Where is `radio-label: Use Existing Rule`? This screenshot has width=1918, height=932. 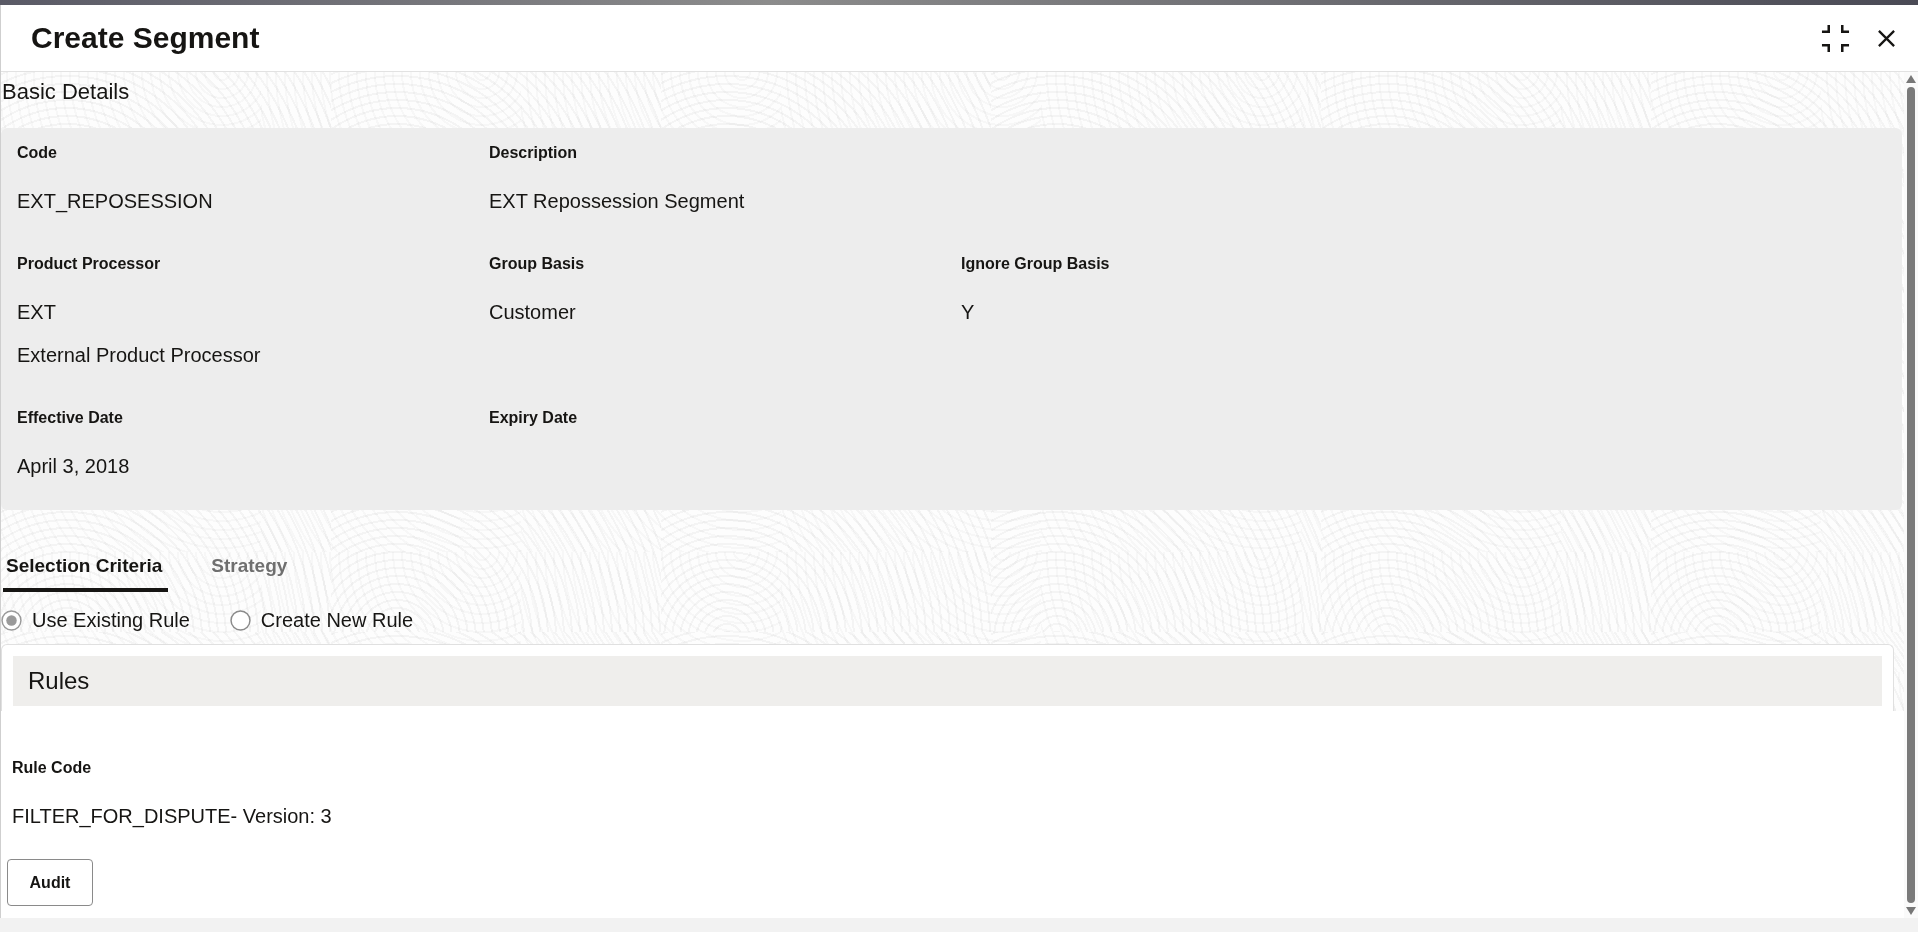
radio-label: Use Existing Rule is located at coordinates (111, 620).